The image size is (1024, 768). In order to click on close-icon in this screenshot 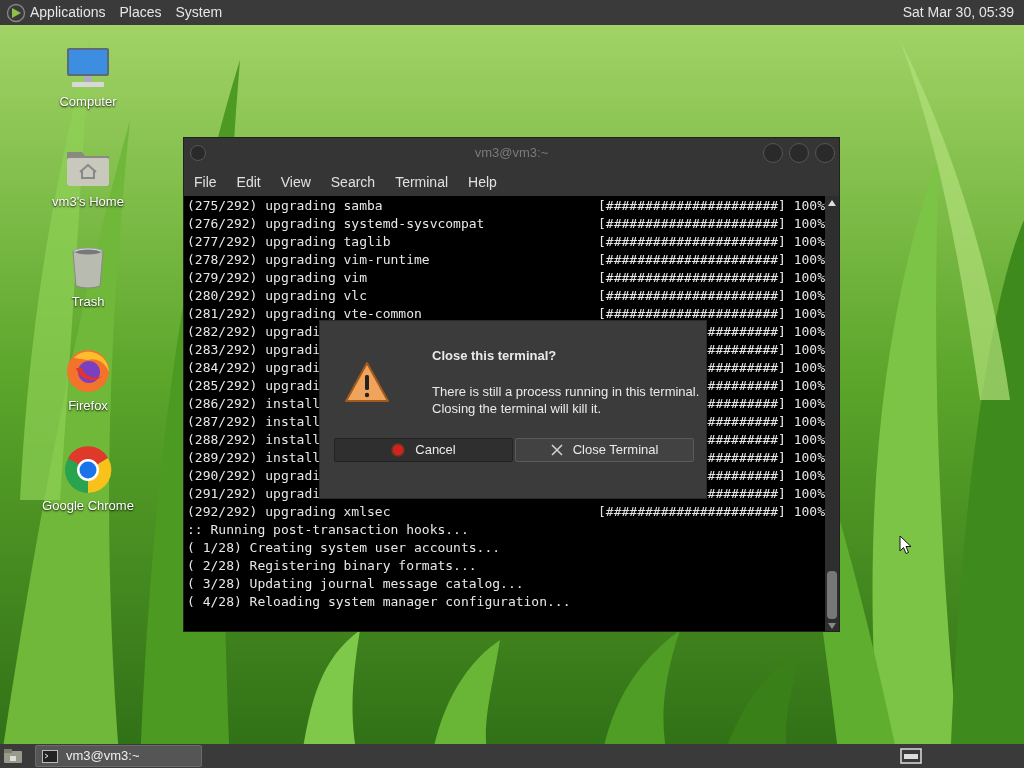, I will do `click(556, 449)`.